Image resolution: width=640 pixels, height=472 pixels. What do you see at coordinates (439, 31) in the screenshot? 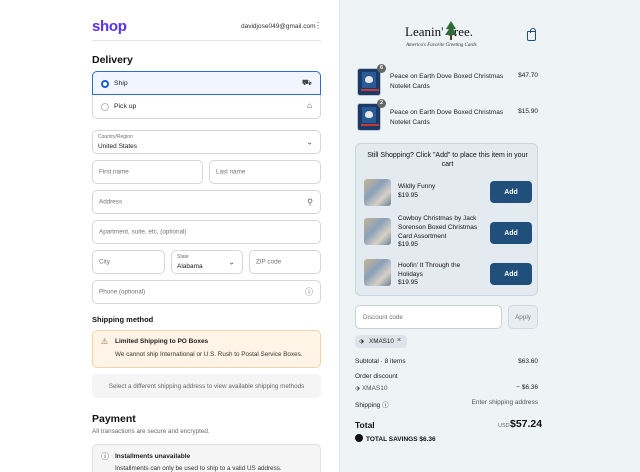
I see `brand-name: Leanin' Tree.` at bounding box center [439, 31].